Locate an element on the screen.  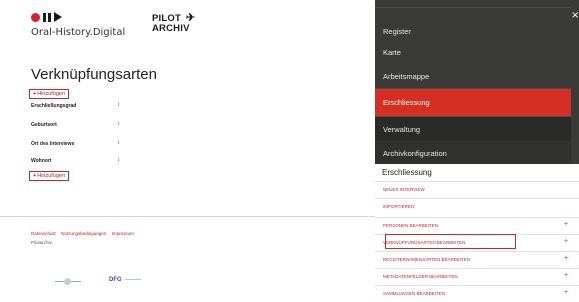
footer-subtext: Pilotarchiv is located at coordinates (41, 242).